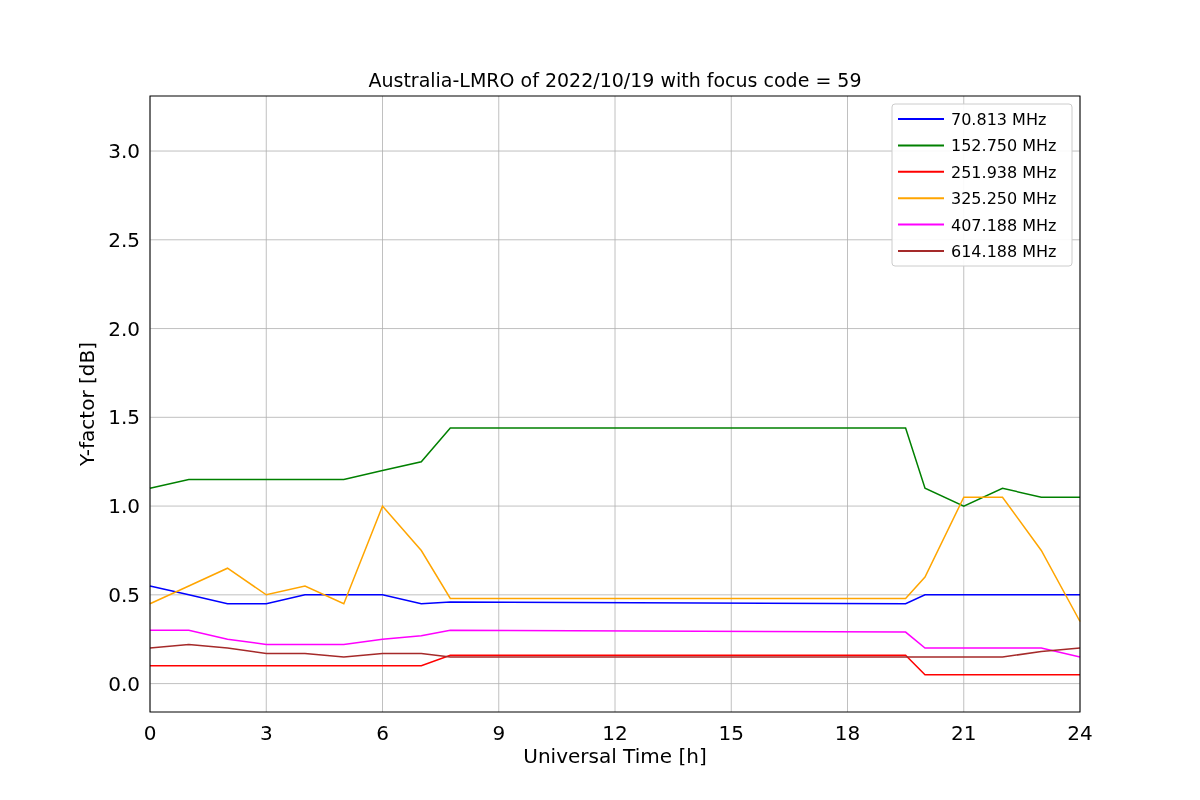 This screenshot has height=800, width=1200. I want to click on legend-label: 325.250 MHz, so click(1004, 199).